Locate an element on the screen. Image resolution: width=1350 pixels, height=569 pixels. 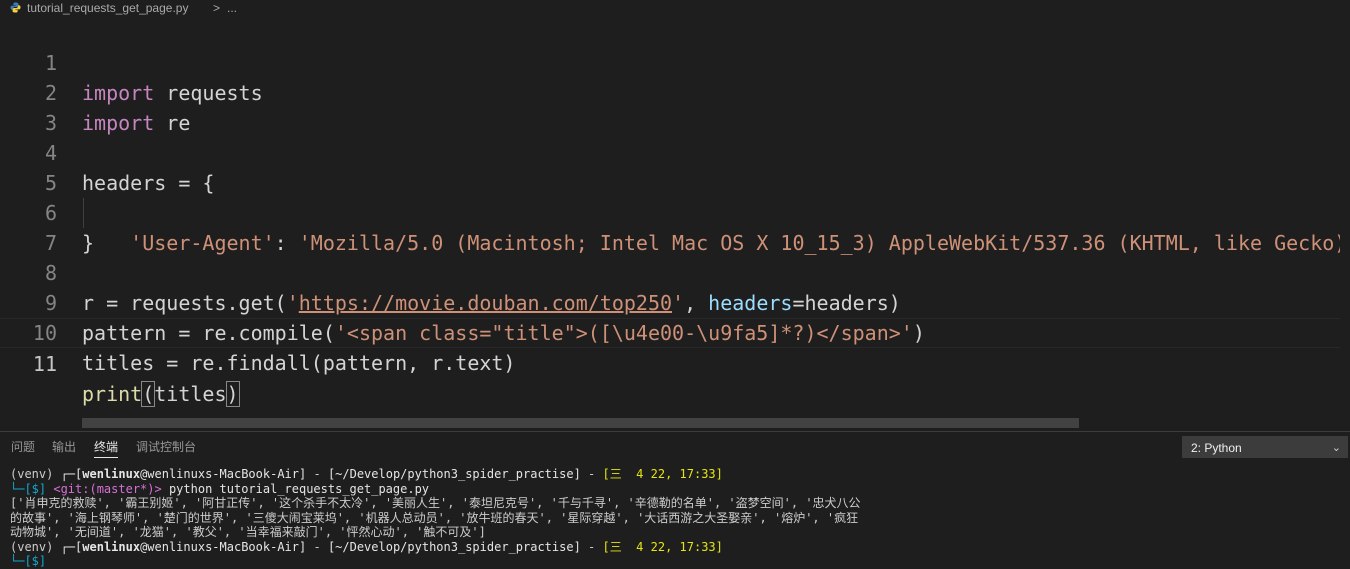
python-file-icon is located at coordinates (15, 7).